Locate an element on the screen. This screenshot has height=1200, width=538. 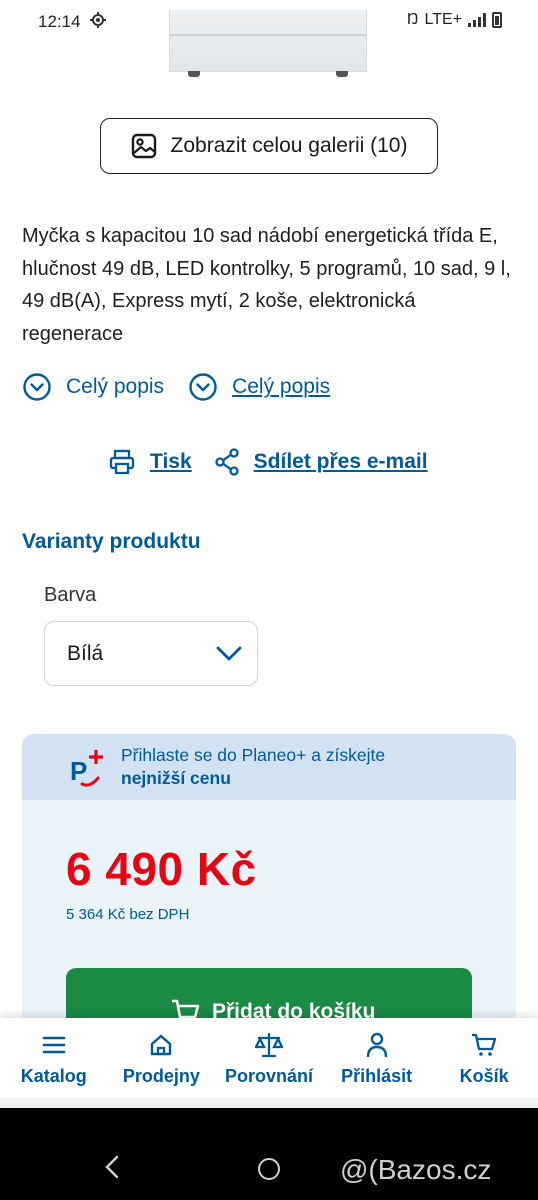
full-description-link-alt: Celý popis is located at coordinates (259, 387).